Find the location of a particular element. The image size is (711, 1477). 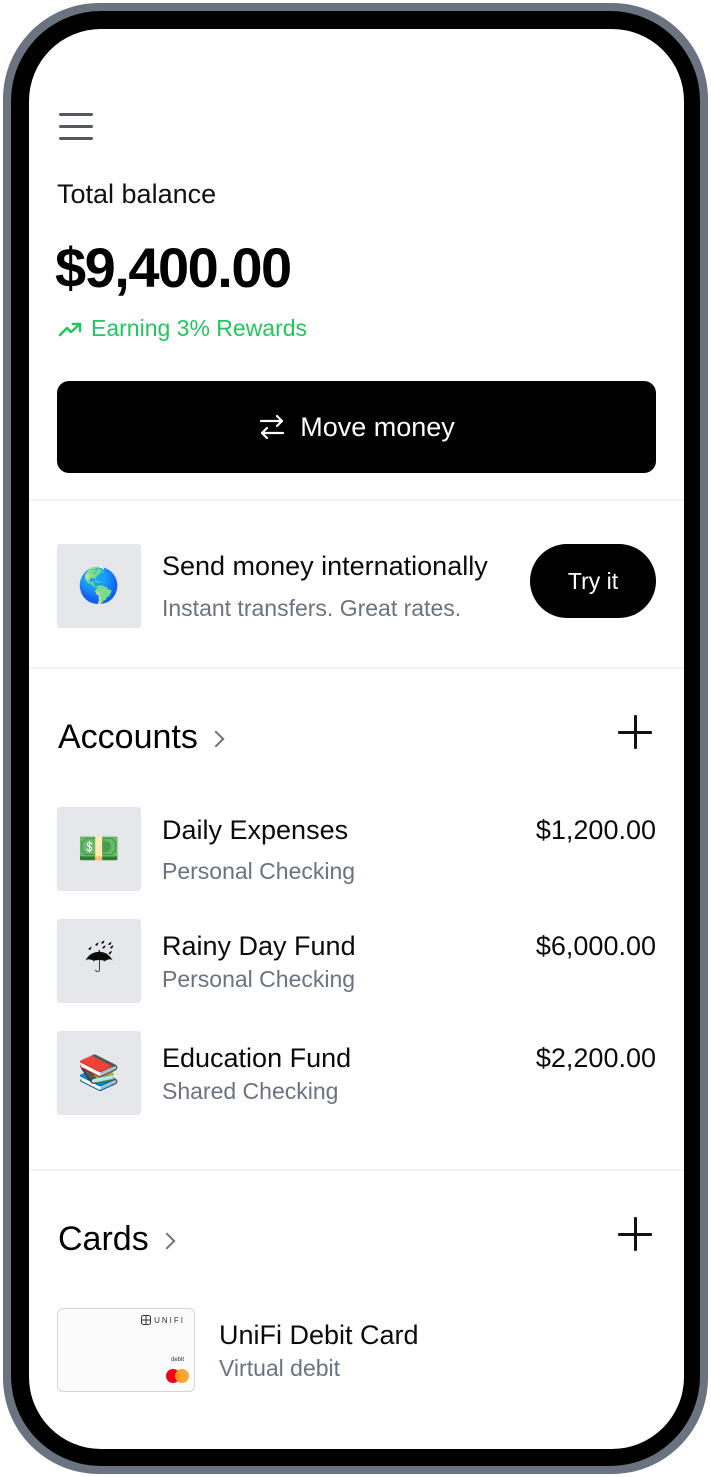

swap-arrows-icon is located at coordinates (272, 427).